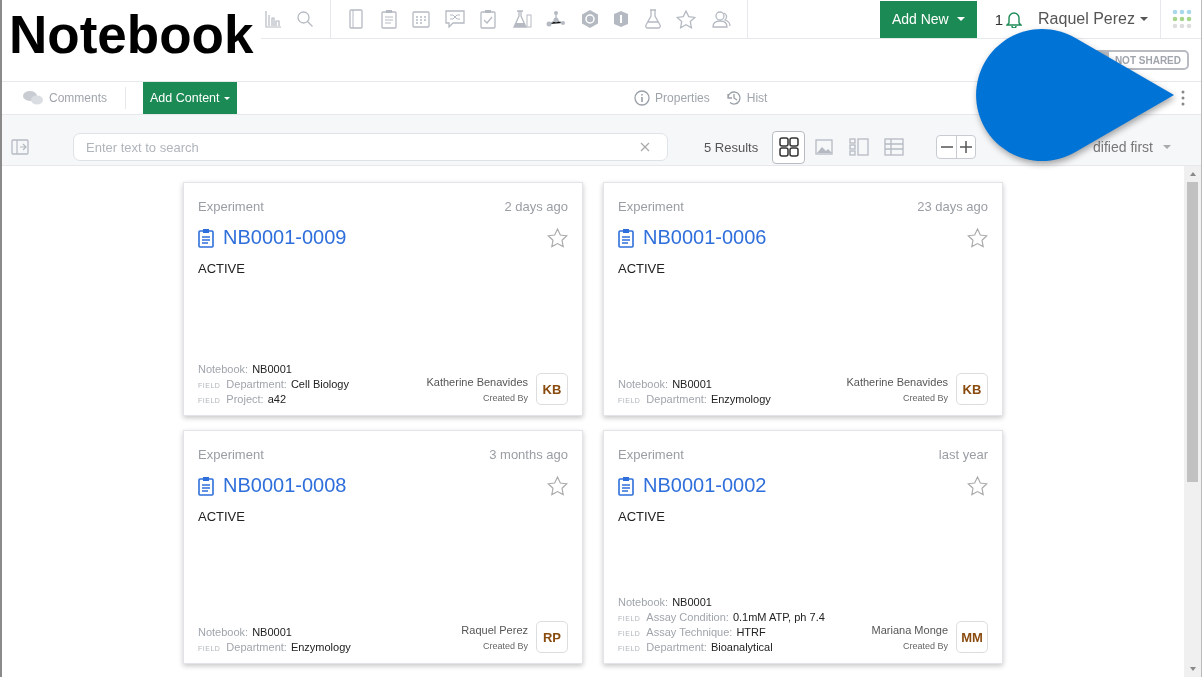  I want to click on creator-name: Raquel Perez, so click(494, 629).